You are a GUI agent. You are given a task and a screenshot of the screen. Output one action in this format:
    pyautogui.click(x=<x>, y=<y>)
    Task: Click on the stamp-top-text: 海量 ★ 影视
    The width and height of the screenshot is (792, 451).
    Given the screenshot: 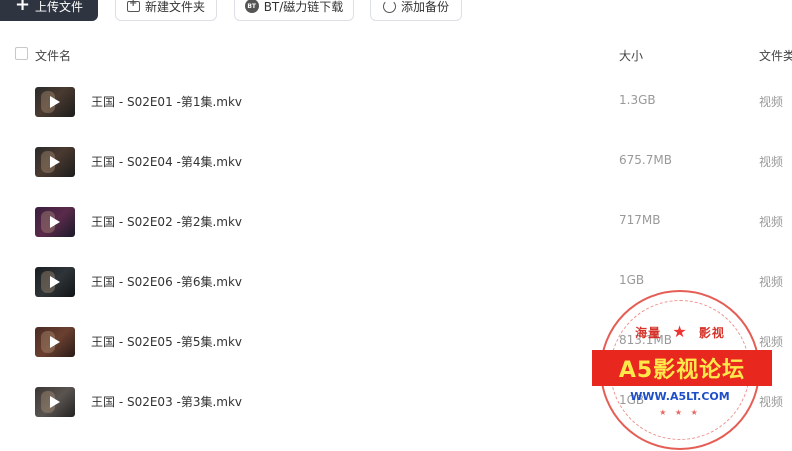 What is the action you would take?
    pyautogui.click(x=680, y=331)
    